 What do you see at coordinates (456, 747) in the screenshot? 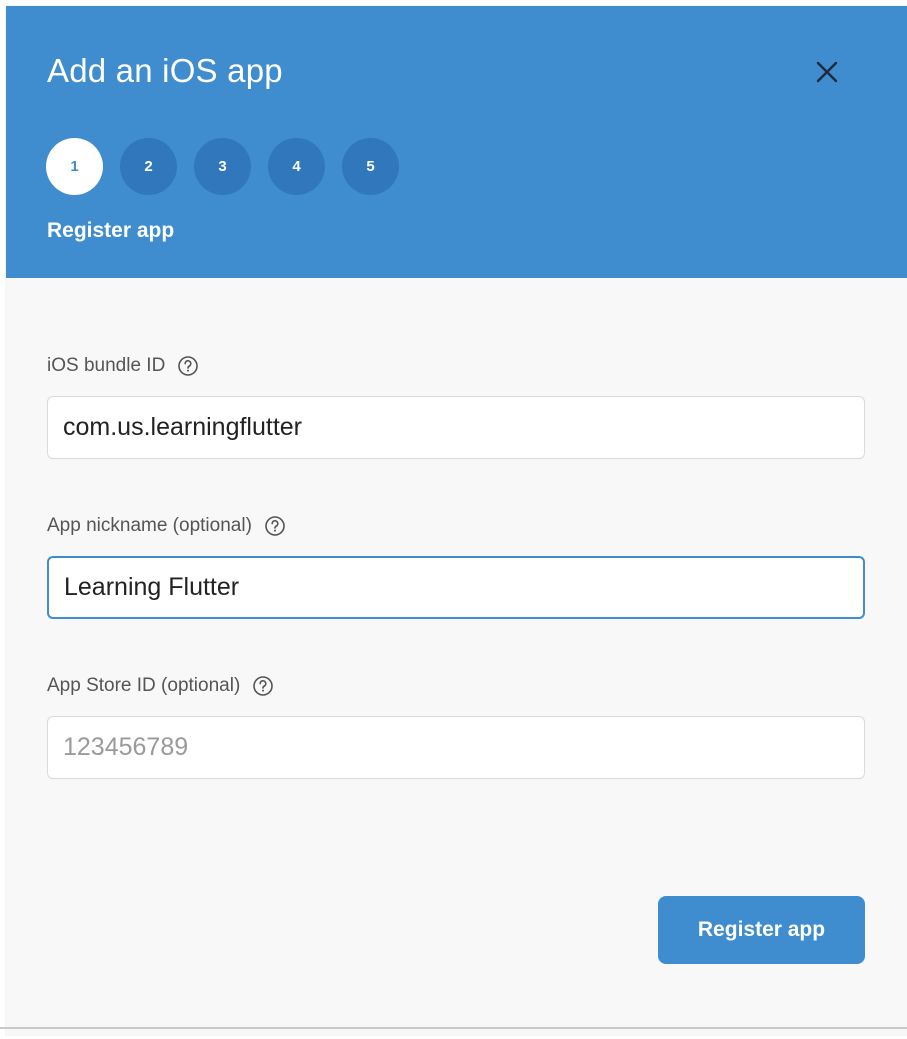
I see `app-store-id-input` at bounding box center [456, 747].